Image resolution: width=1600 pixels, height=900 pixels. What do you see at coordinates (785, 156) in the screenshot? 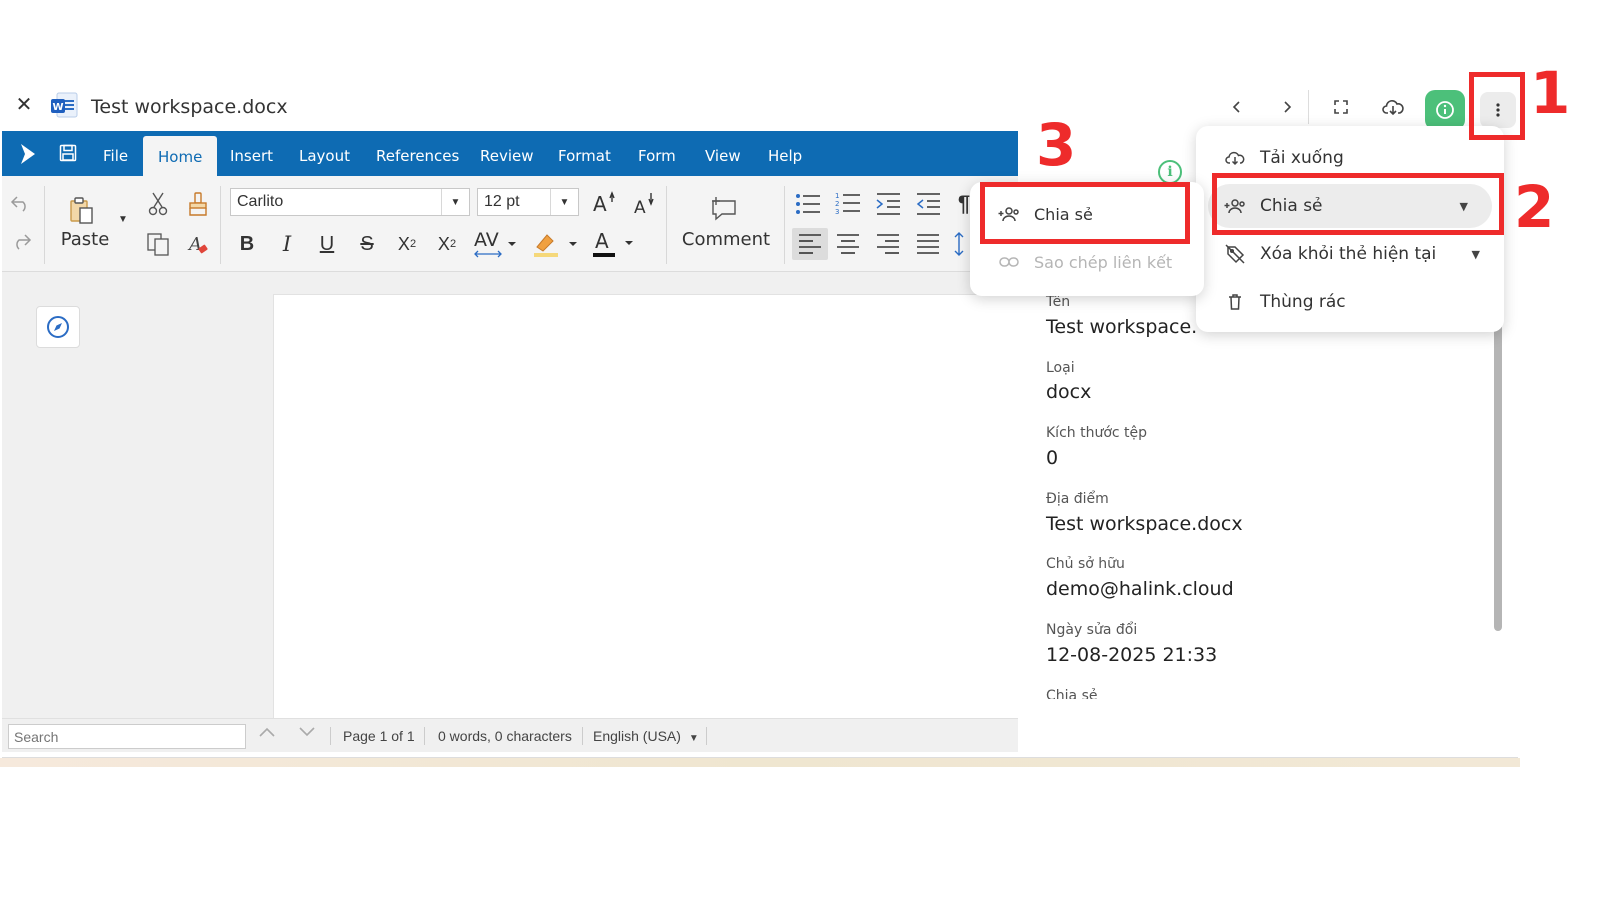
I see `tab-help: Help` at bounding box center [785, 156].